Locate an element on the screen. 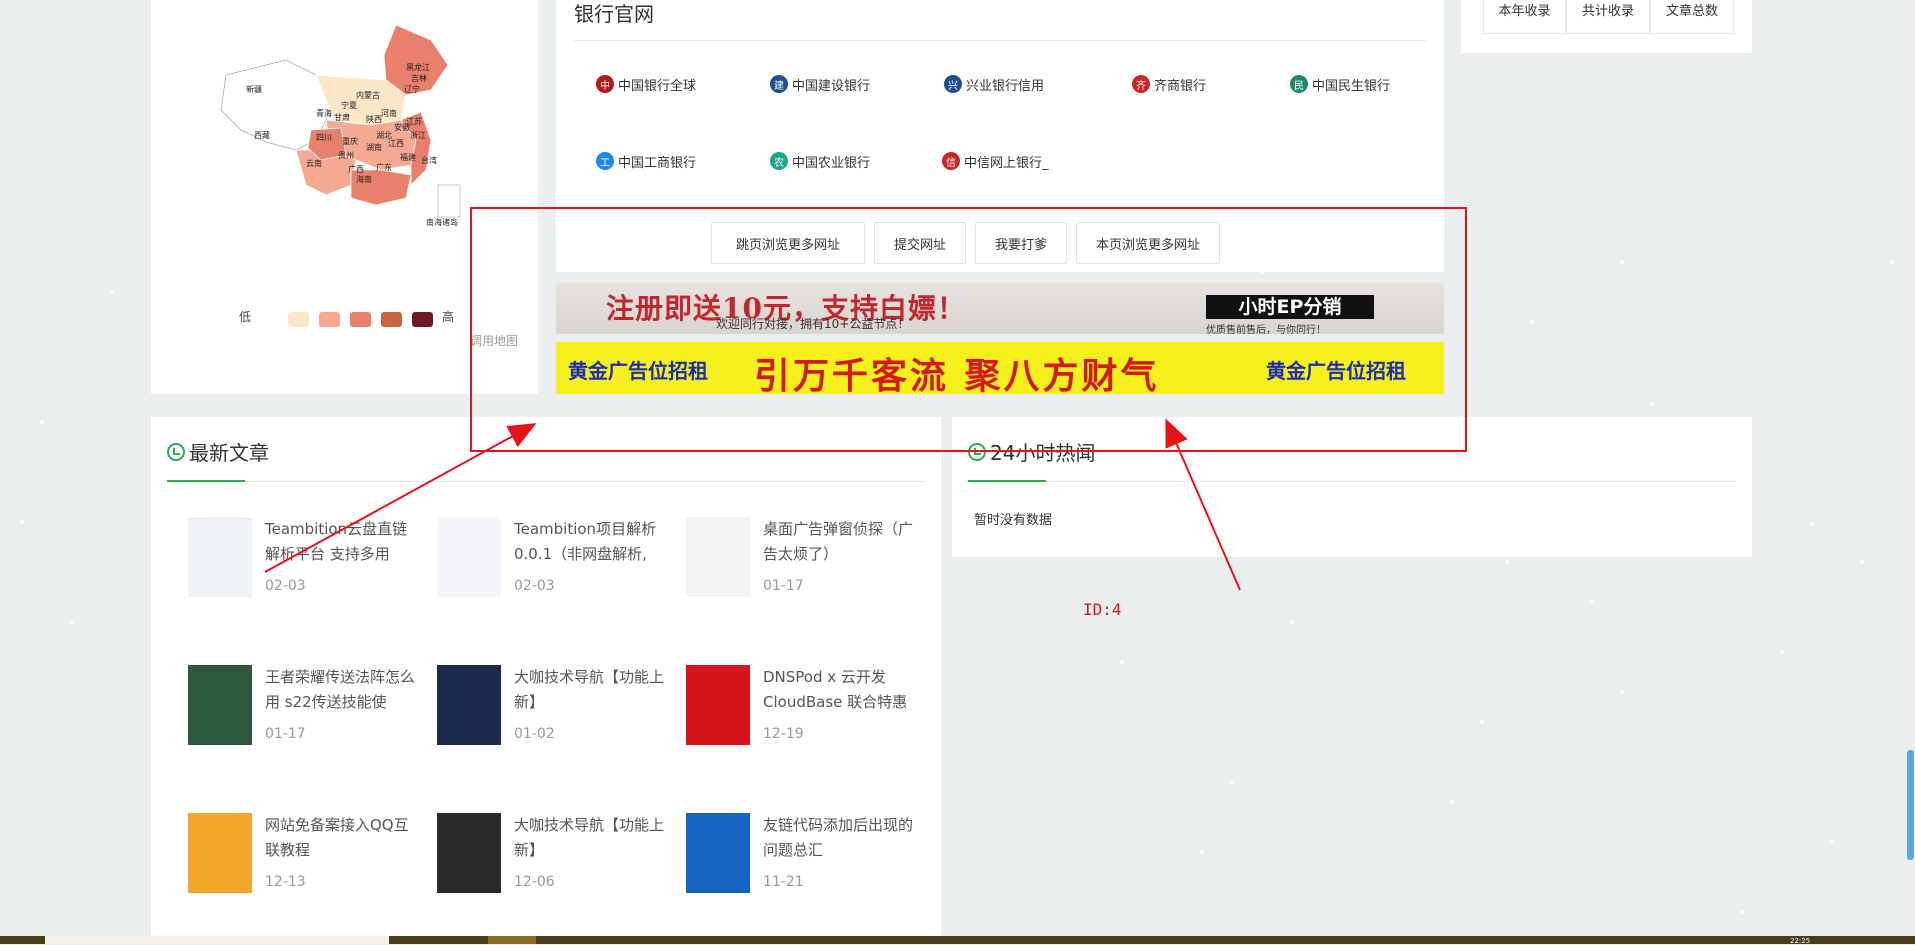  article-item: 友链代码添加后出现的问题总汇 11-21 is located at coordinates (806, 858).